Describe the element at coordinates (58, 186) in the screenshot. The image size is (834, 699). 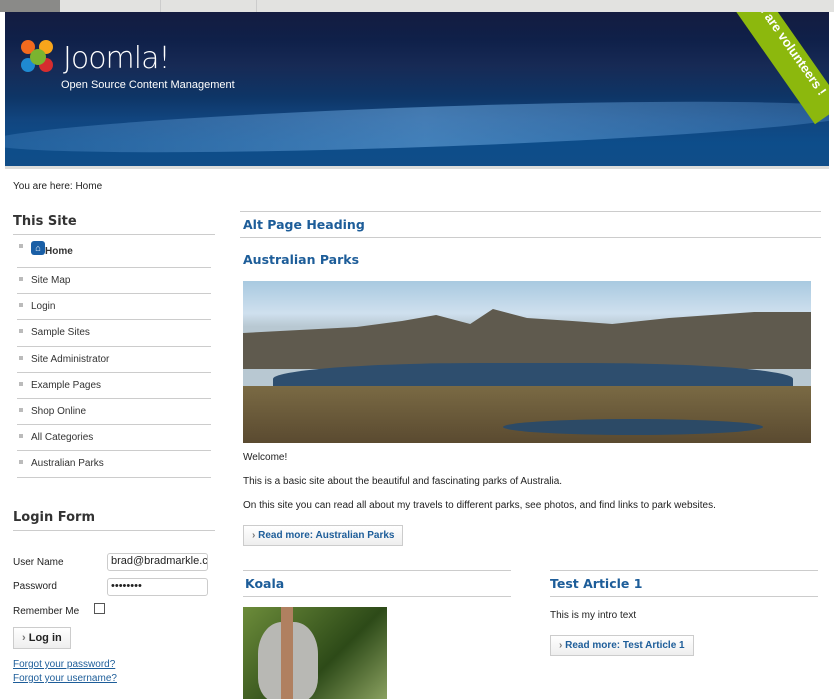
I see `breadcrumb: You are here: Home` at that location.